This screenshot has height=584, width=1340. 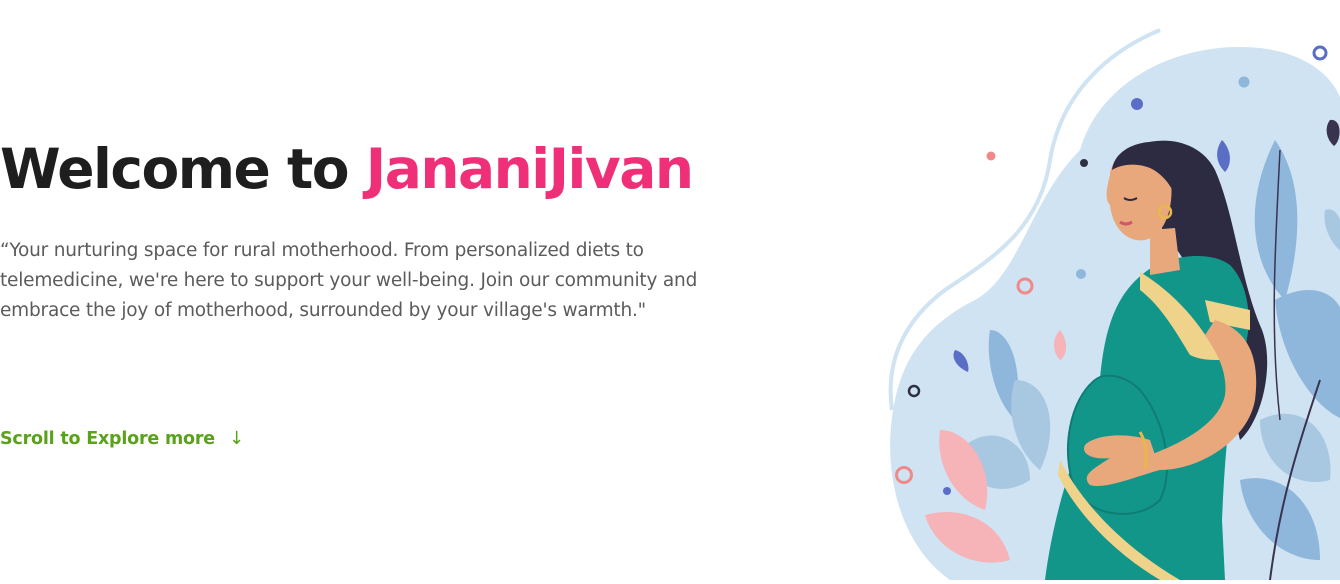 What do you see at coordinates (183, 169) in the screenshot?
I see `title-prefix: Welcome to` at bounding box center [183, 169].